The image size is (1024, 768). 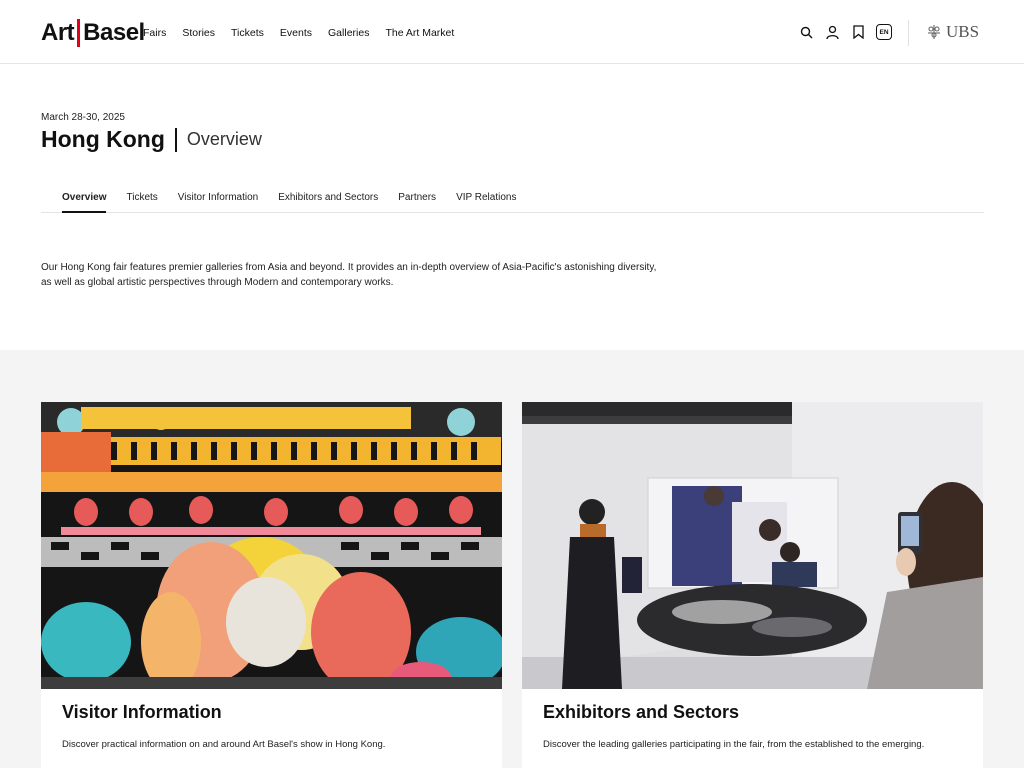 What do you see at coordinates (806, 32) in the screenshot?
I see `search-icon` at bounding box center [806, 32].